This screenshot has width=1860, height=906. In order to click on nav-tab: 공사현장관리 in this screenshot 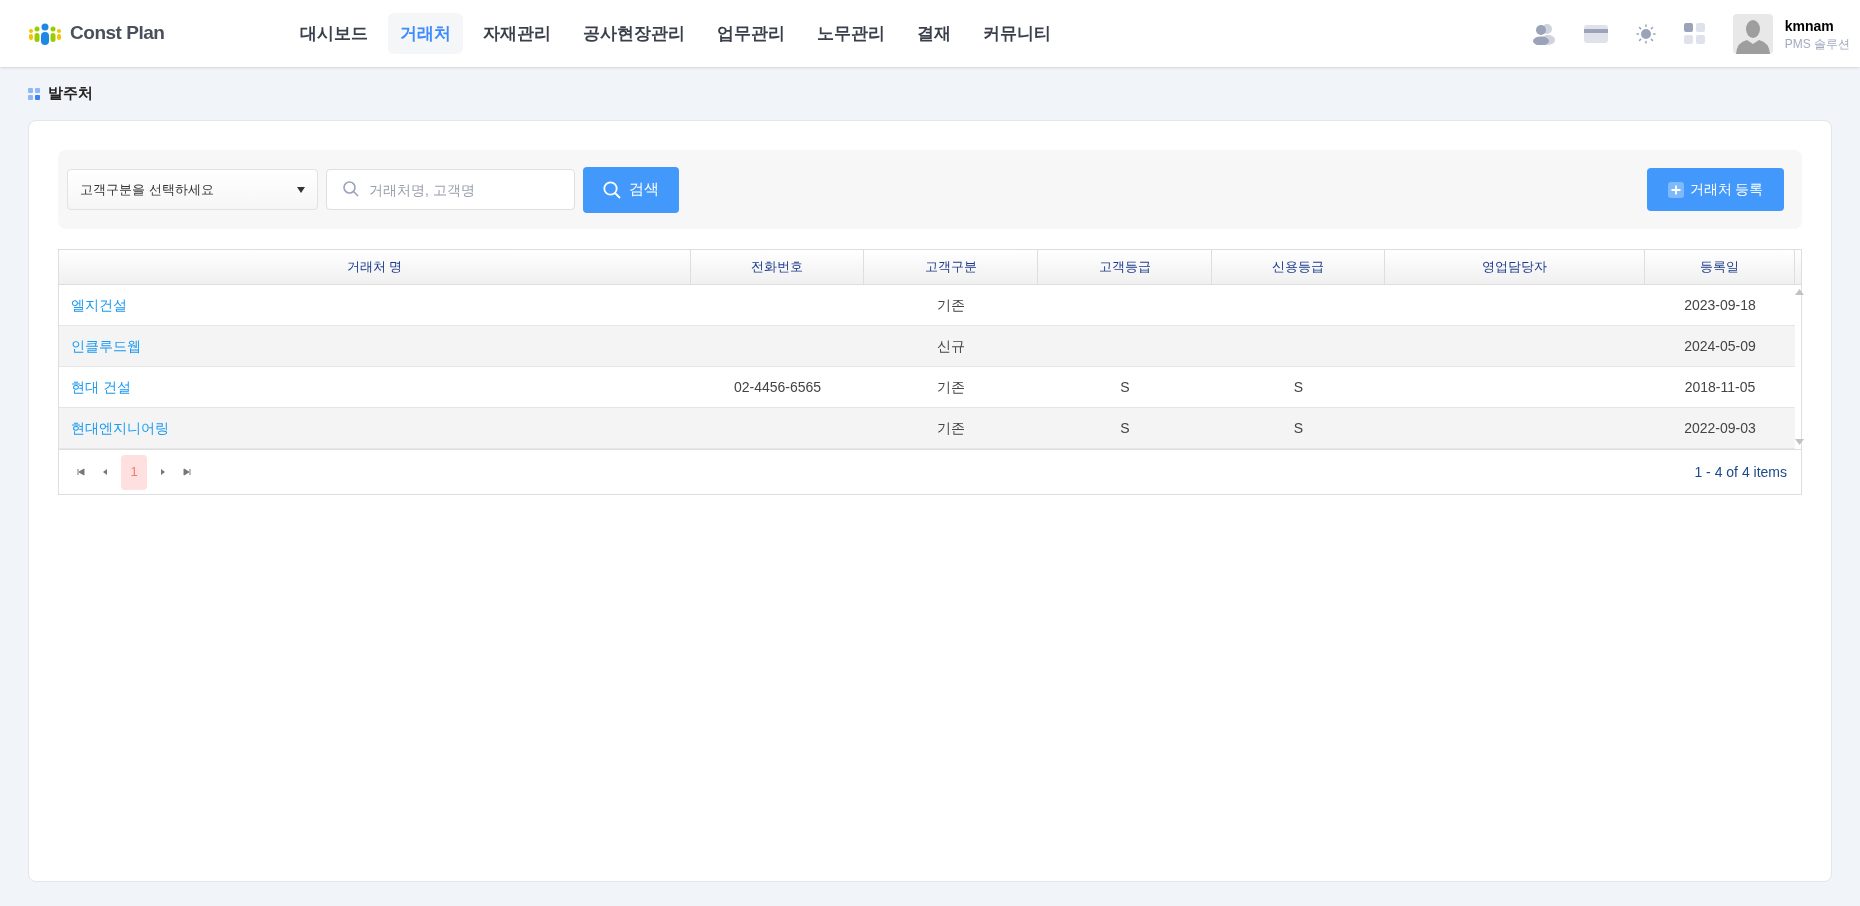, I will do `click(634, 33)`.